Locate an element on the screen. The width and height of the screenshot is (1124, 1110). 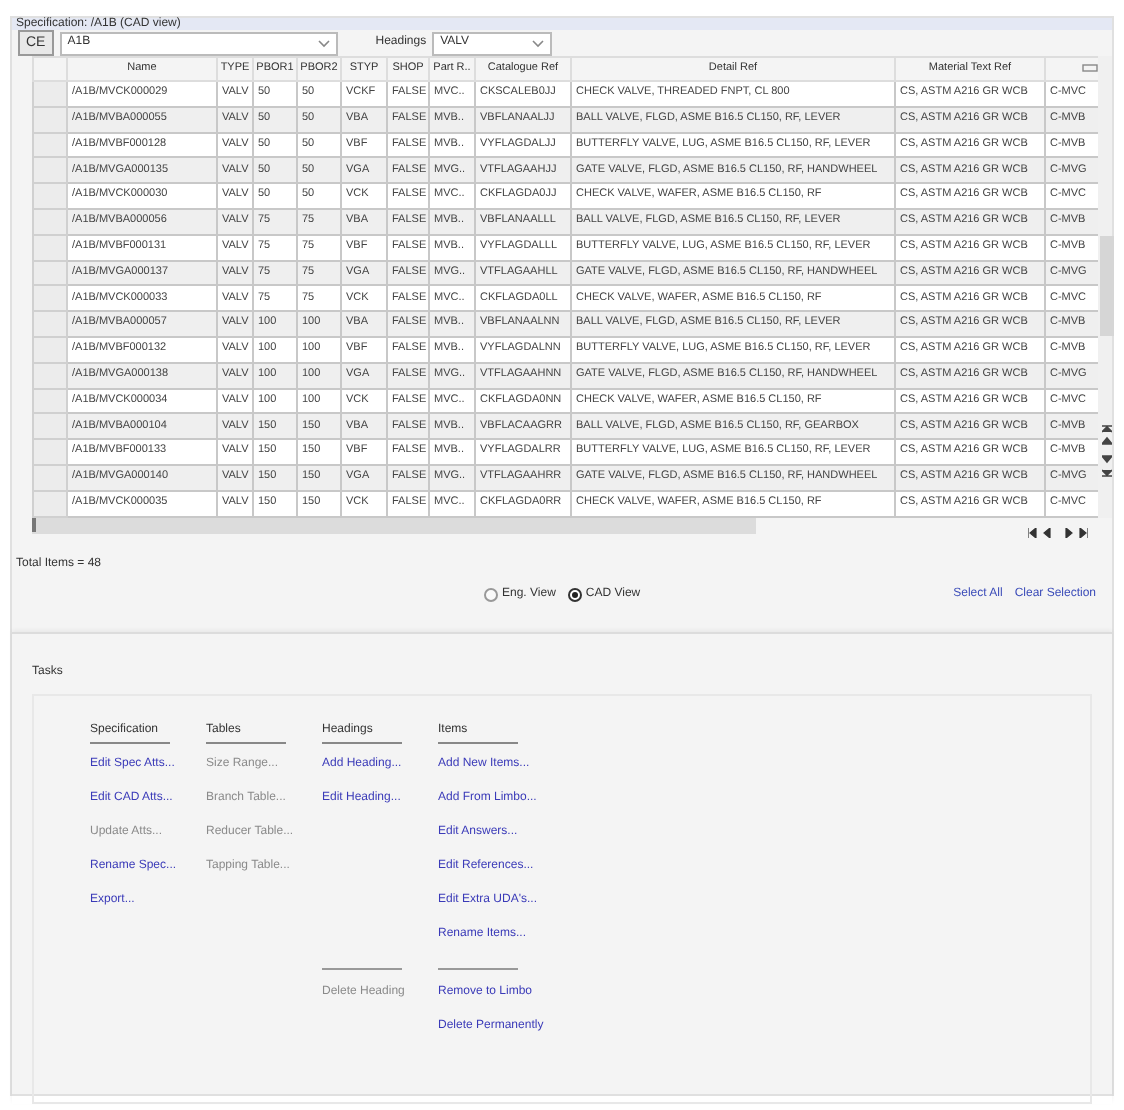
vertical-scrollbar is located at coordinates (1105, 287).